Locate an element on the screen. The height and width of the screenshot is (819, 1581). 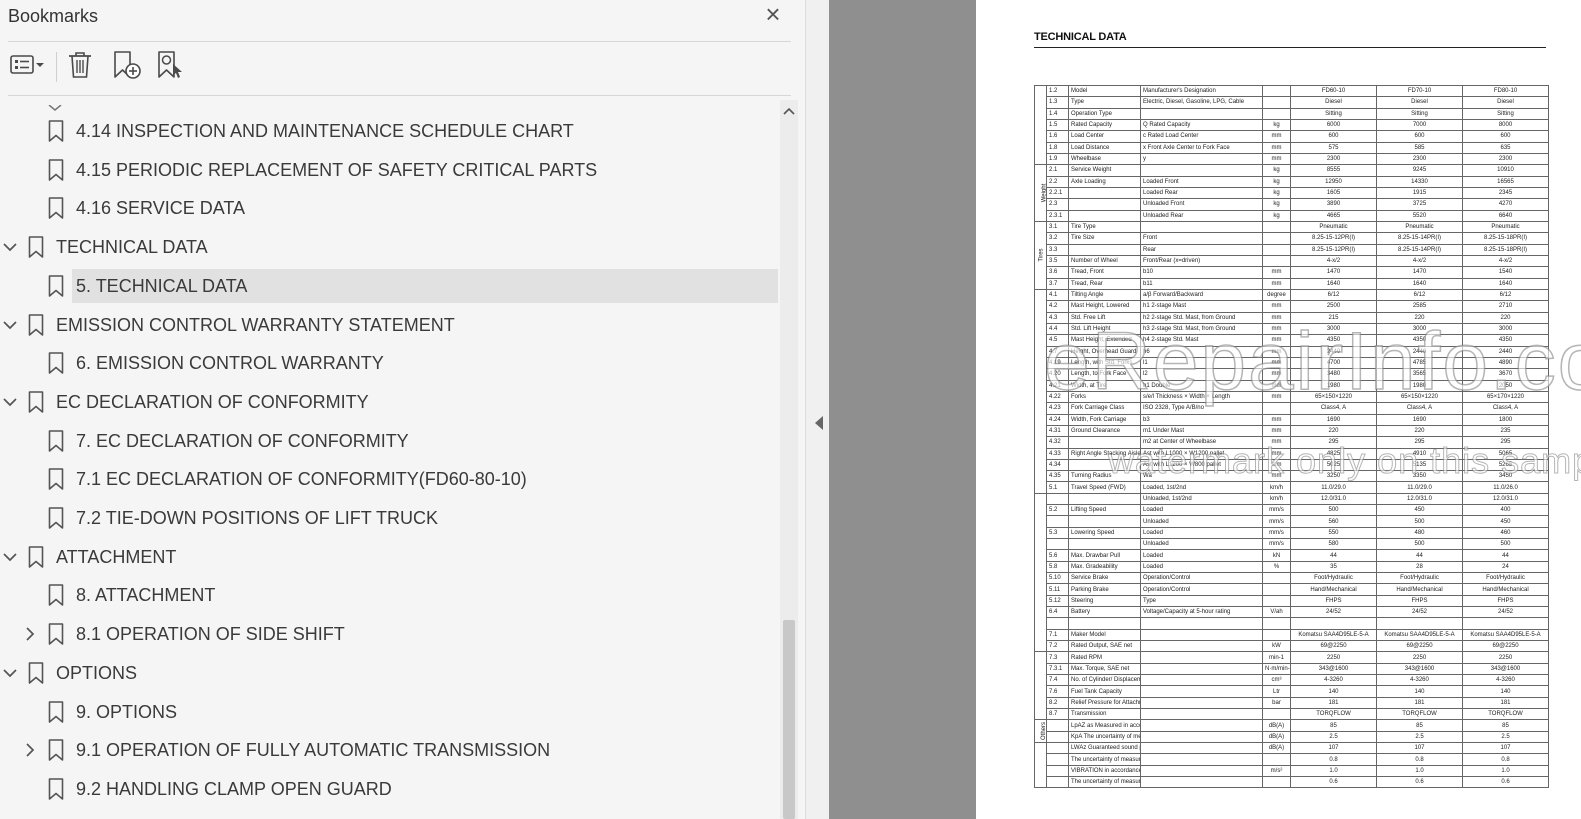
table-cell: kg is located at coordinates (1276, 170).